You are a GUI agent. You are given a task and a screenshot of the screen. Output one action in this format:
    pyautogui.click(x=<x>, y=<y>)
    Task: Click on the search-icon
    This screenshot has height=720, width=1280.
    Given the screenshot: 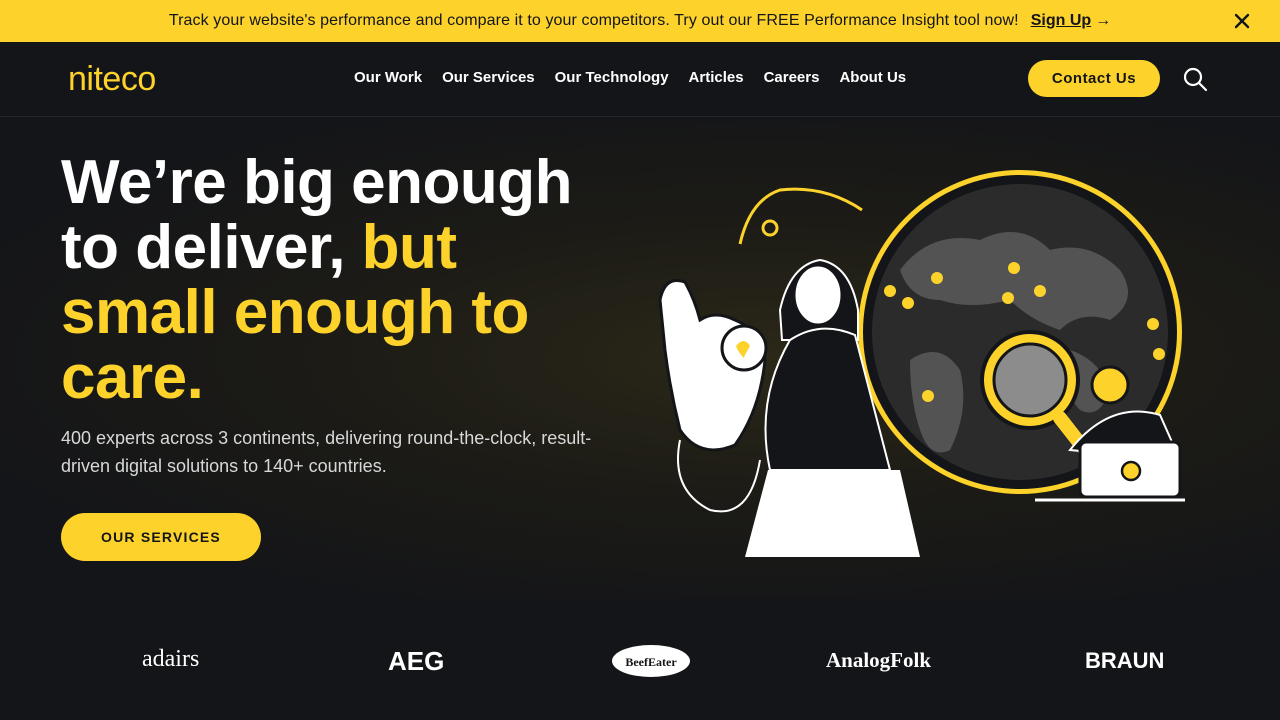 What is the action you would take?
    pyautogui.click(x=1195, y=79)
    